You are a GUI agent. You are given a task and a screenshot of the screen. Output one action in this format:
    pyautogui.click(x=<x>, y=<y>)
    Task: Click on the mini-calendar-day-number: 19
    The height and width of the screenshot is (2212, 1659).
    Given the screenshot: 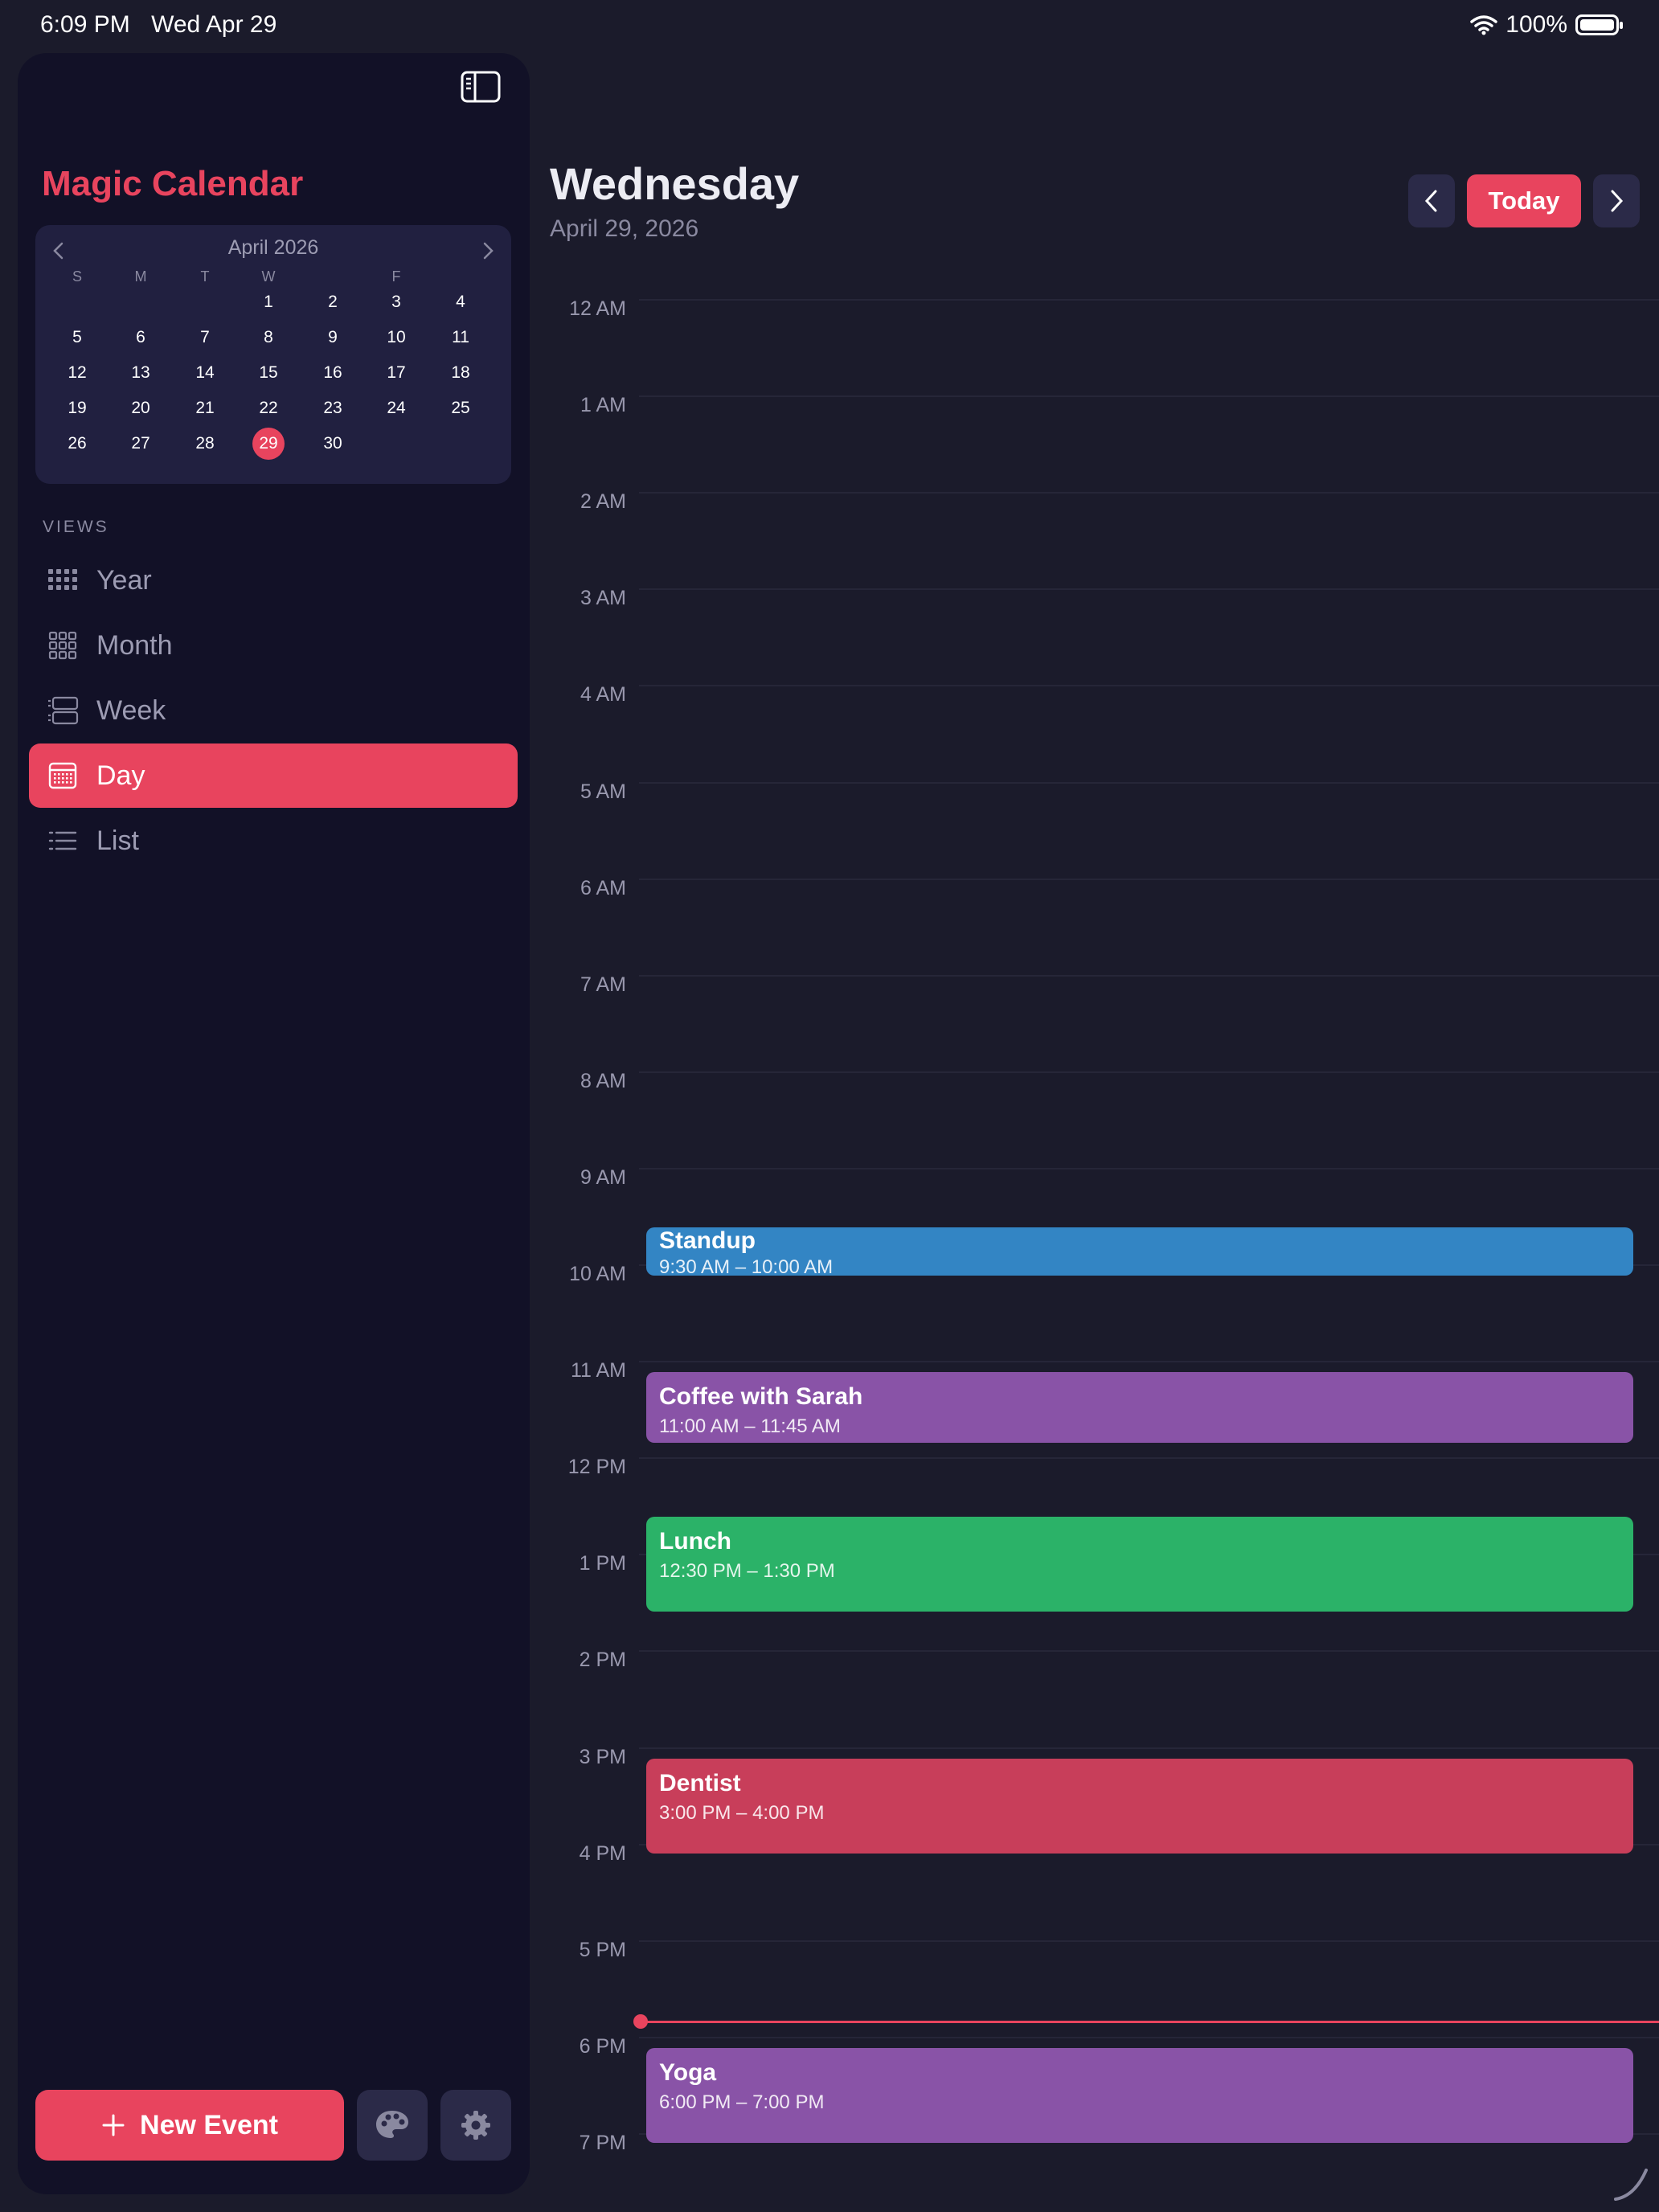 What is the action you would take?
    pyautogui.click(x=77, y=408)
    